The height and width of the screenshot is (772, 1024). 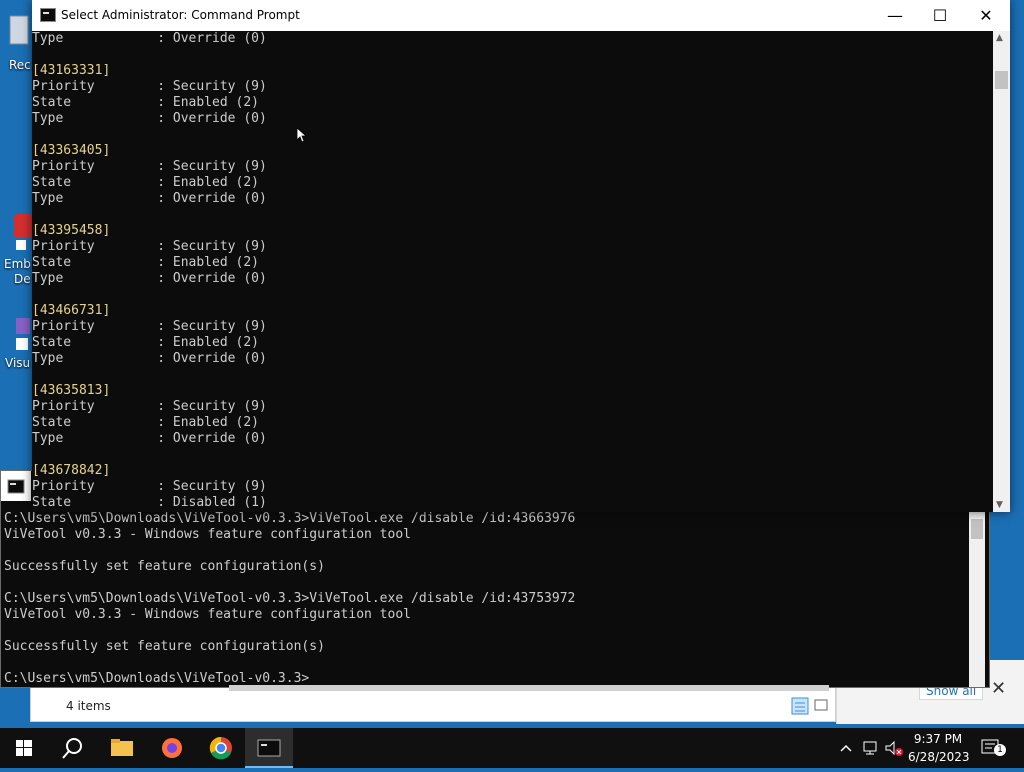 I want to click on back-console-titlebar, so click(x=16, y=486).